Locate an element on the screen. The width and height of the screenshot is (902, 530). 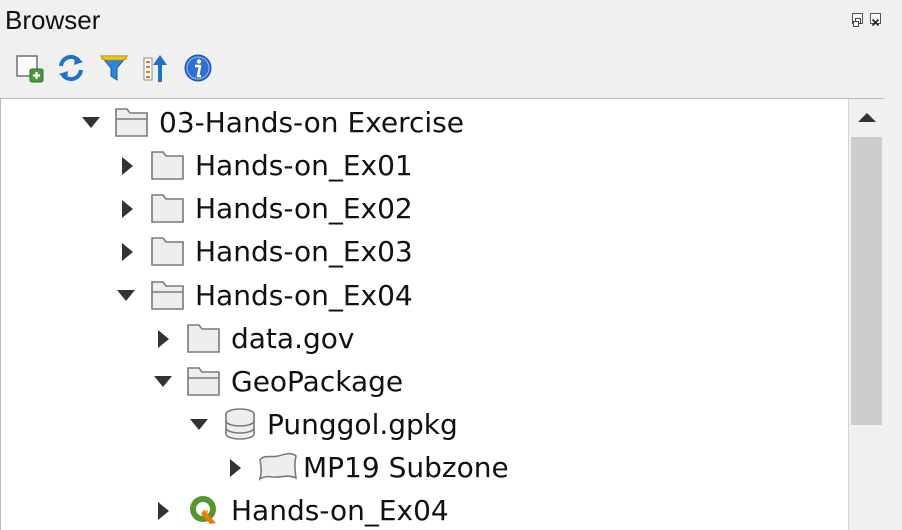
scroll-up-arrow-icon is located at coordinates (866, 117).